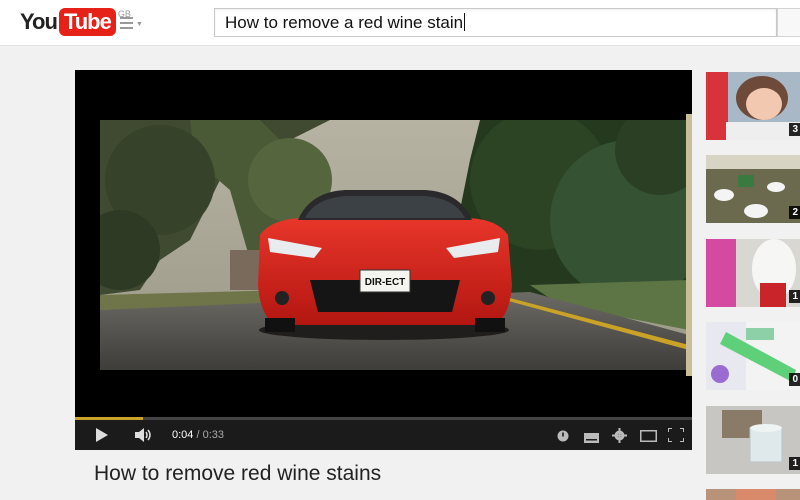  I want to click on licence-plate-text: DIR-ECT, so click(385, 282).